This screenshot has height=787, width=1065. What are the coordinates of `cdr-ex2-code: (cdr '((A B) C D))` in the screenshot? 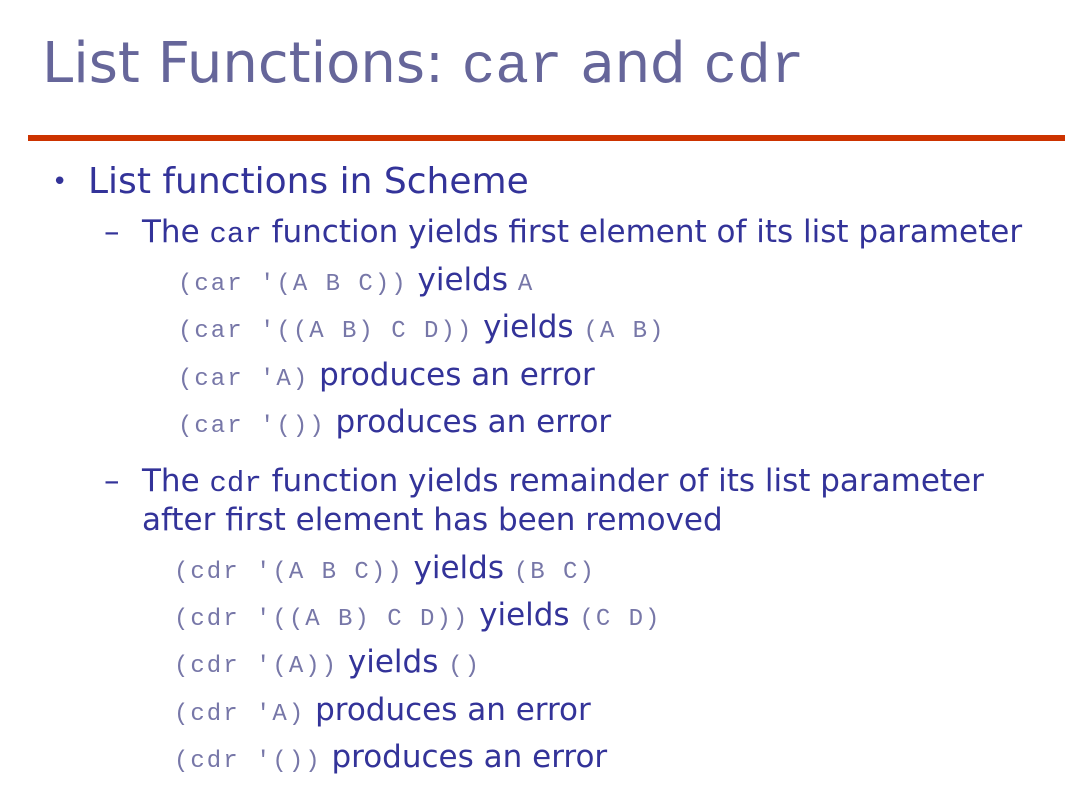 It's located at (322, 619).